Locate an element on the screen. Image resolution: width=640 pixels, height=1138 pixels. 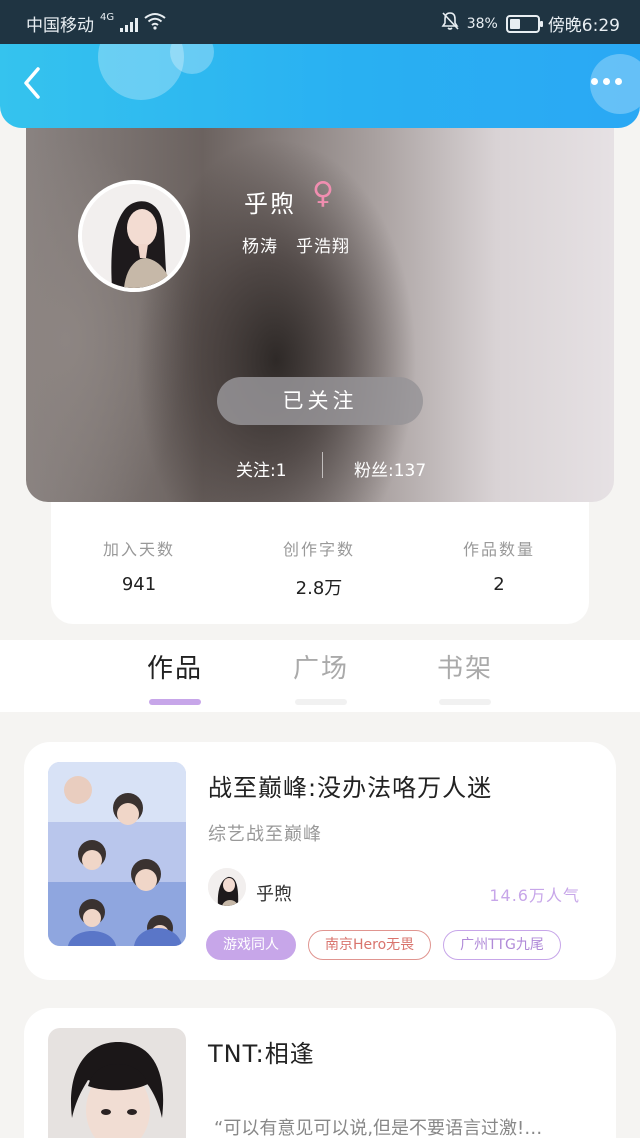
work-subtitle: 综艺战至巅峰 is located at coordinates (265, 834).